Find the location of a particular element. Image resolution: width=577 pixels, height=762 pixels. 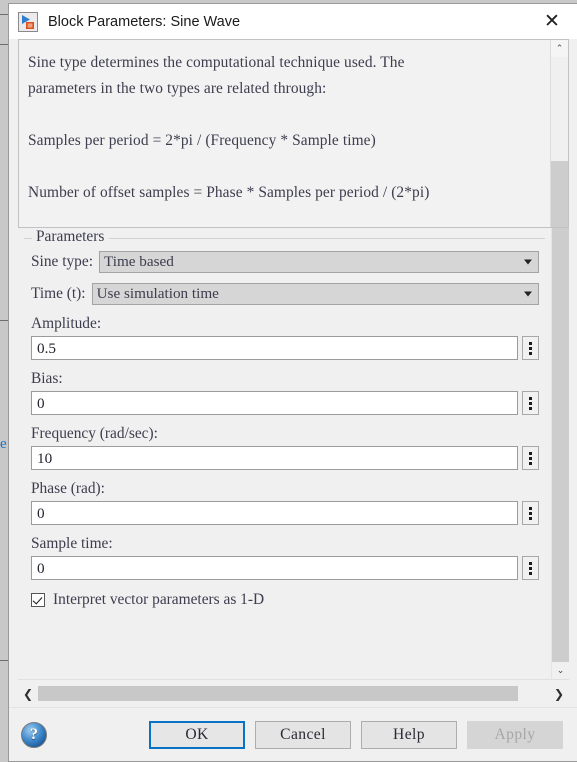

phase-field-row is located at coordinates (284, 513).